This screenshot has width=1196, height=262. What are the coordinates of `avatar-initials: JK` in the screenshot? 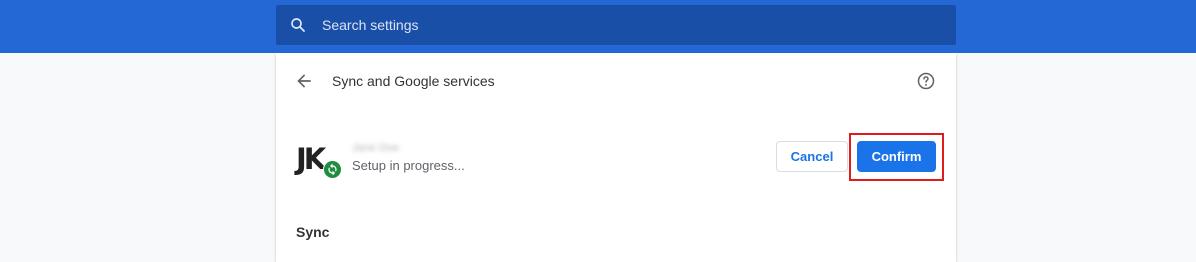 It's located at (311, 159).